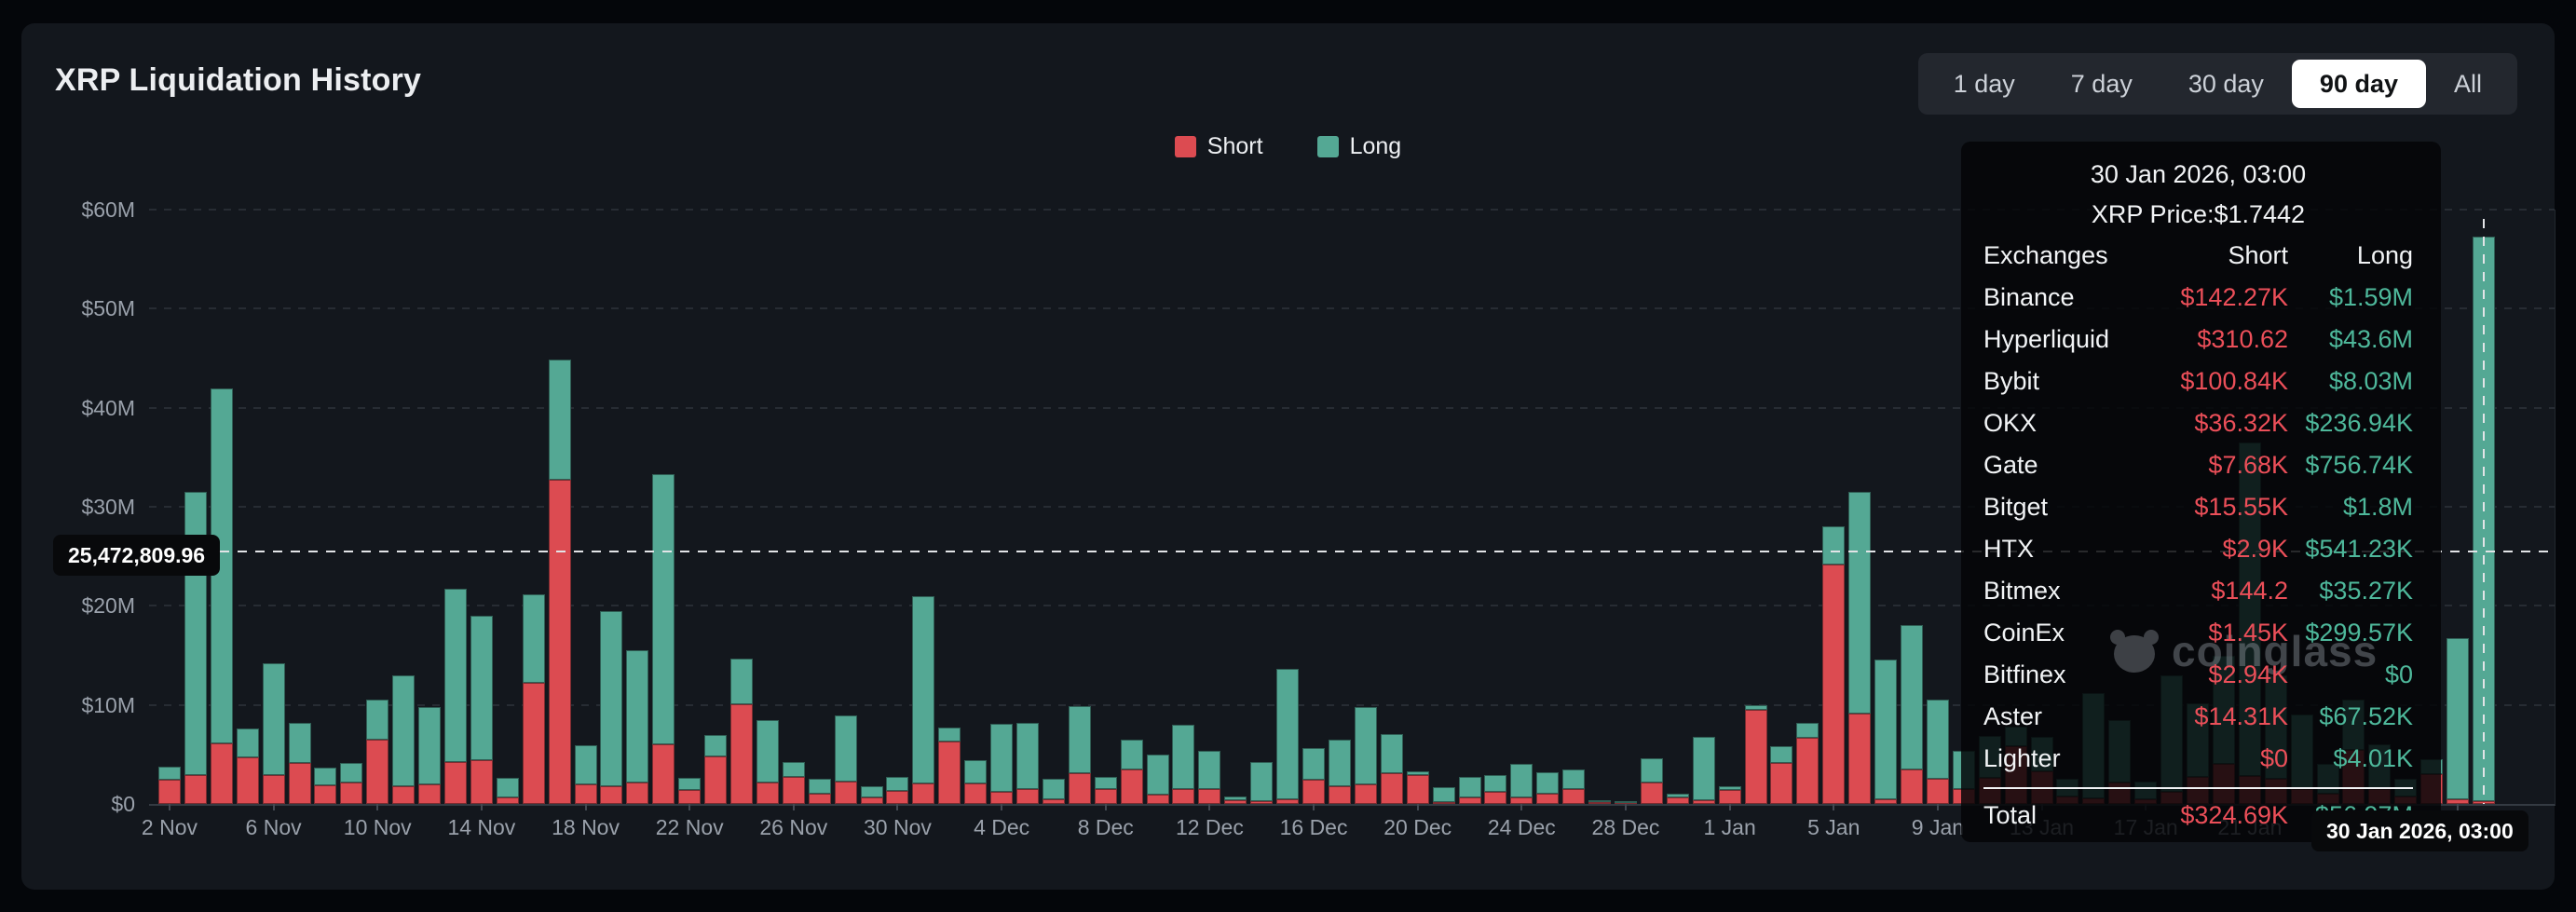 The width and height of the screenshot is (2576, 912). Describe the element at coordinates (1521, 507) in the screenshot. I see `bar-24-dec` at that location.